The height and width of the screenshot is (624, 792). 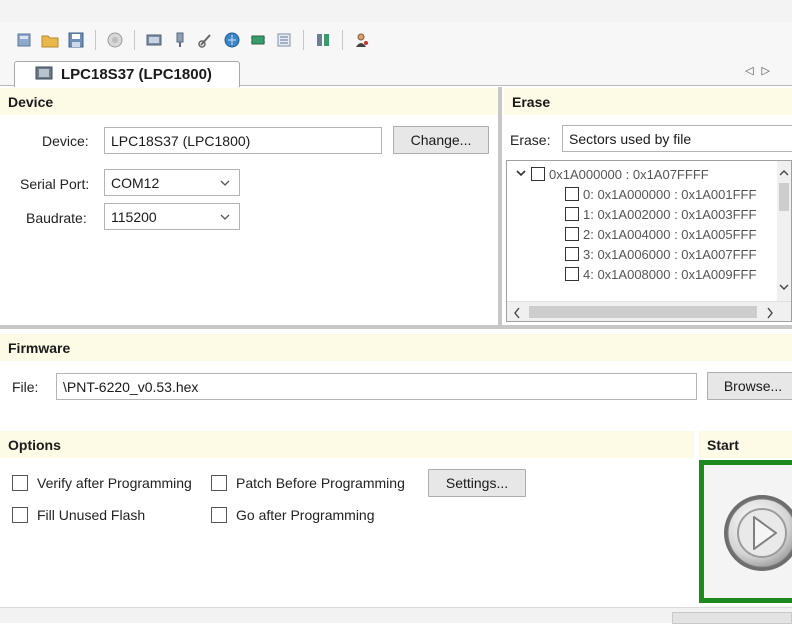 I want to click on tree-root-checkbox, so click(x=538, y=174).